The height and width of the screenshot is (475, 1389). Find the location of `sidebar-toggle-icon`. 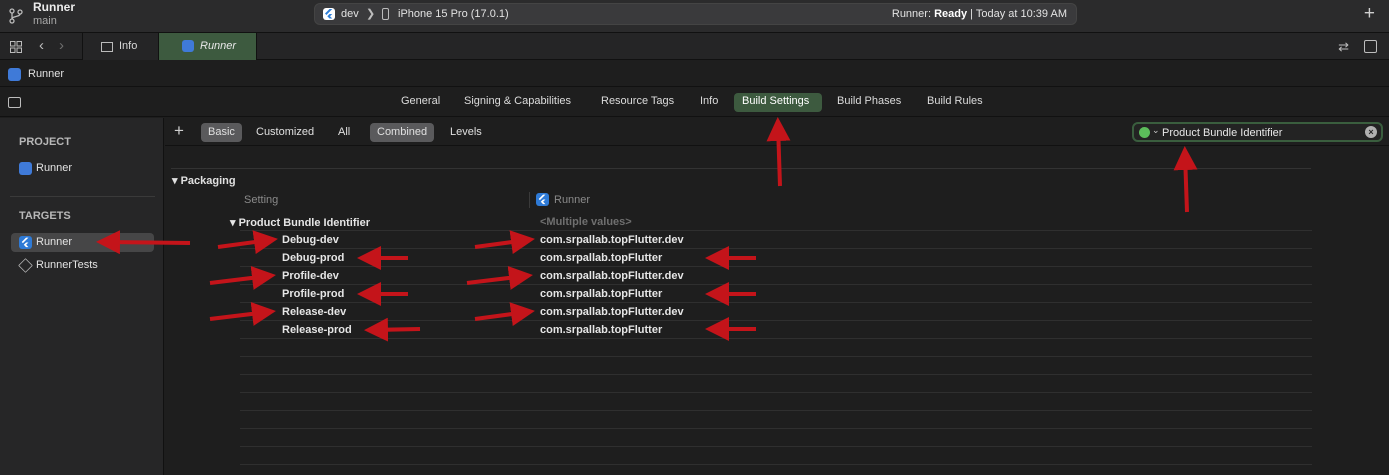

sidebar-toggle-icon is located at coordinates (14, 102).